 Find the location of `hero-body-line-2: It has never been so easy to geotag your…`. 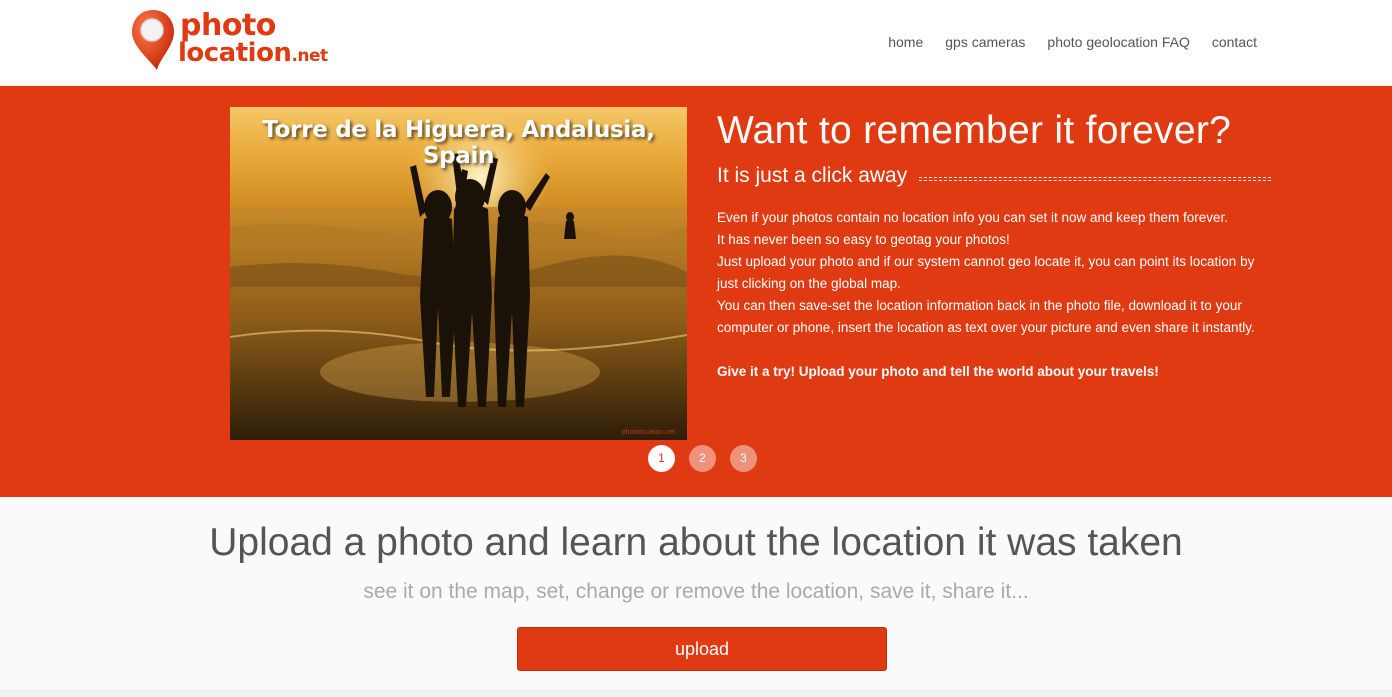

hero-body-line-2: It has never been so easy to geotag your… is located at coordinates (863, 239).